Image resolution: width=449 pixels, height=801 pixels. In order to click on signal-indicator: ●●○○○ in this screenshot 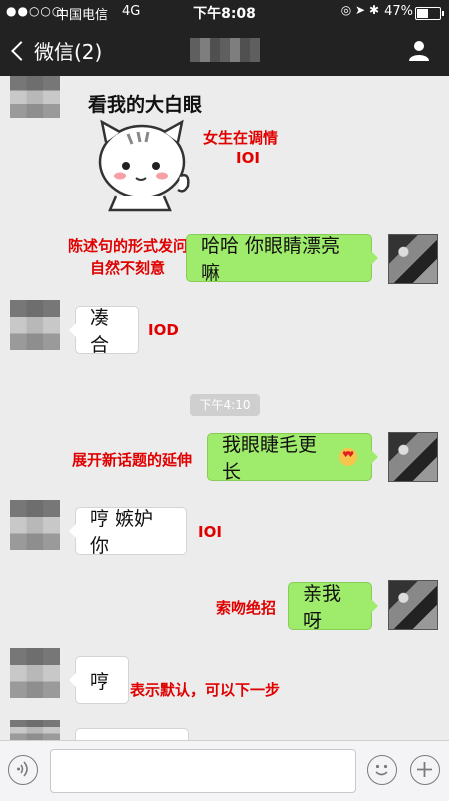, I will do `click(35, 11)`.